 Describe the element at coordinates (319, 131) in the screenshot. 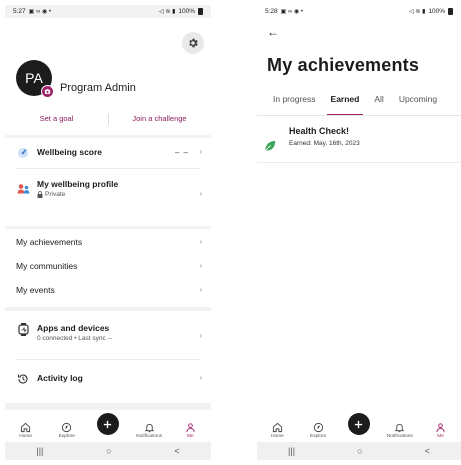

I see `achievement-title: Health Check!` at that location.